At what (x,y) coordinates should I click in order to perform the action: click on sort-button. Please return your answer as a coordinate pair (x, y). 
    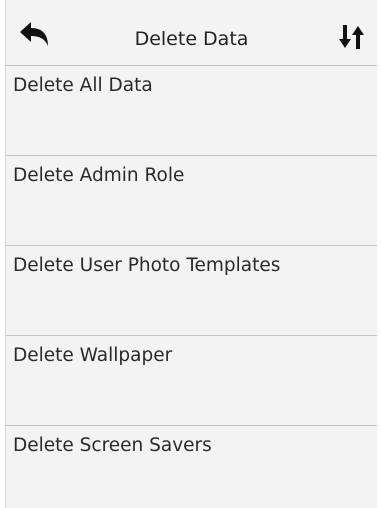
    Looking at the image, I should click on (352, 37).